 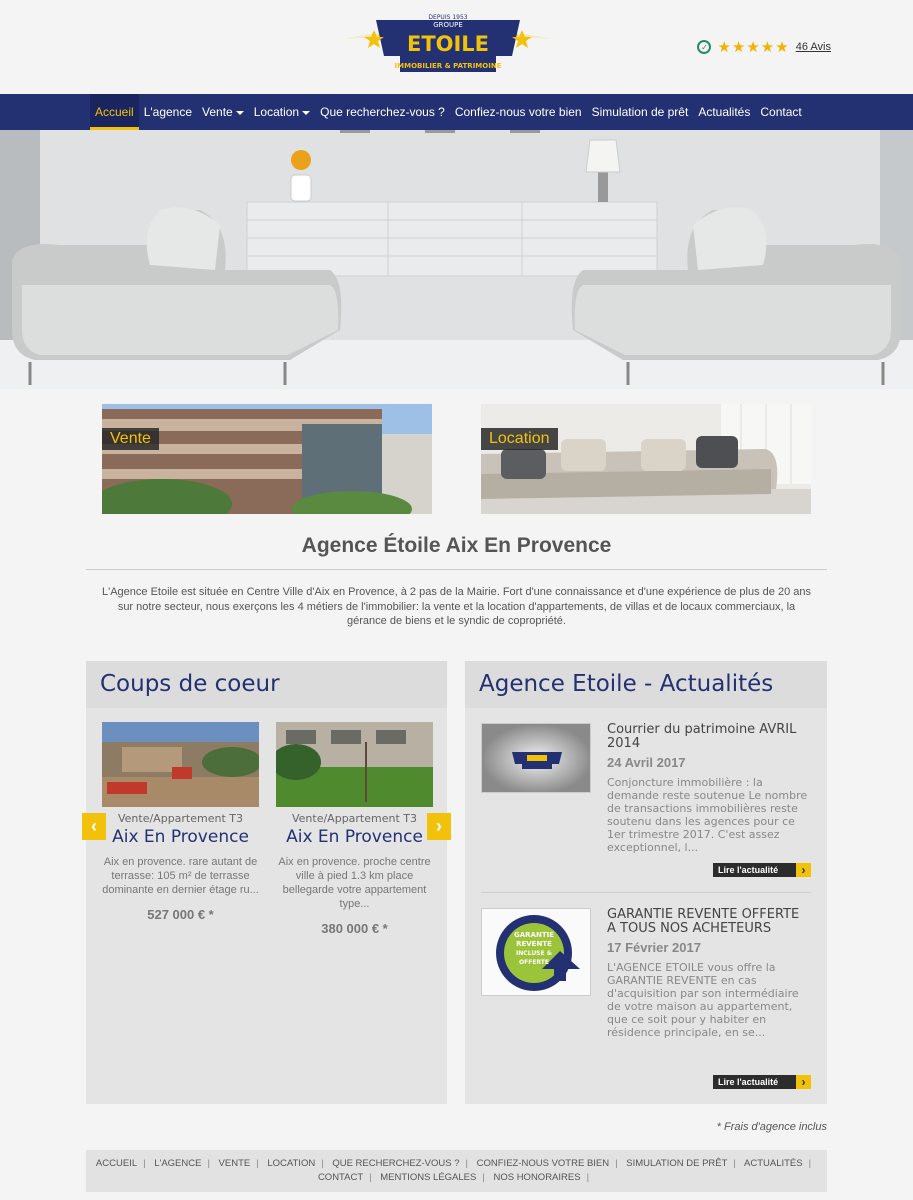 I want to click on svg-text: OFFERTE, so click(x=534, y=962).